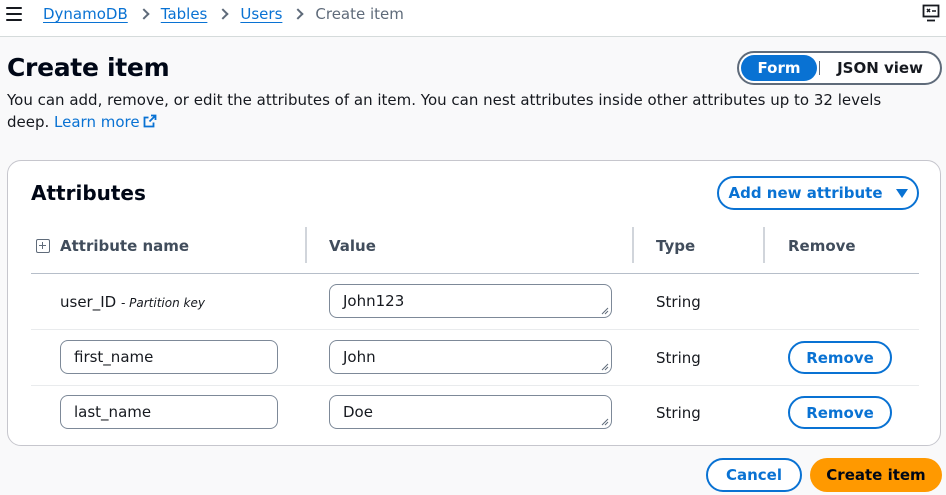  I want to click on attribute-value-input-first-name: John, so click(470, 357).